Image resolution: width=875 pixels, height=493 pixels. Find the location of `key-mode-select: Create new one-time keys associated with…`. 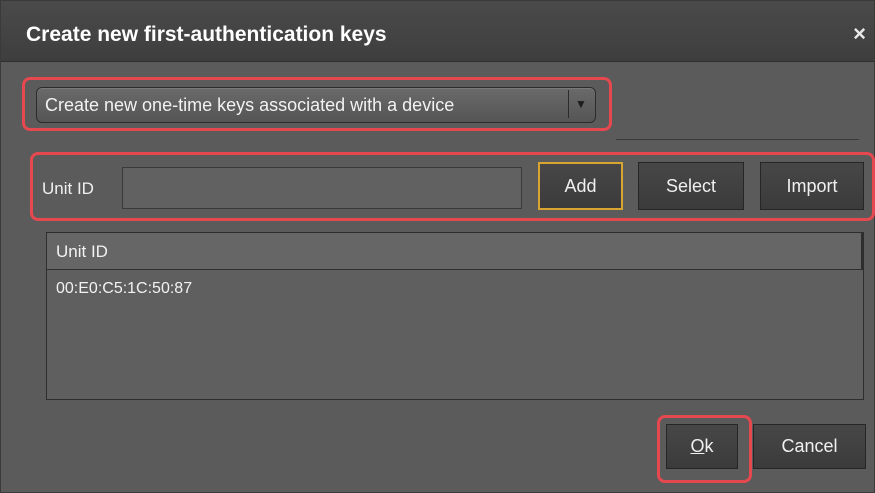

key-mode-select: Create new one-time keys associated with… is located at coordinates (316, 105).